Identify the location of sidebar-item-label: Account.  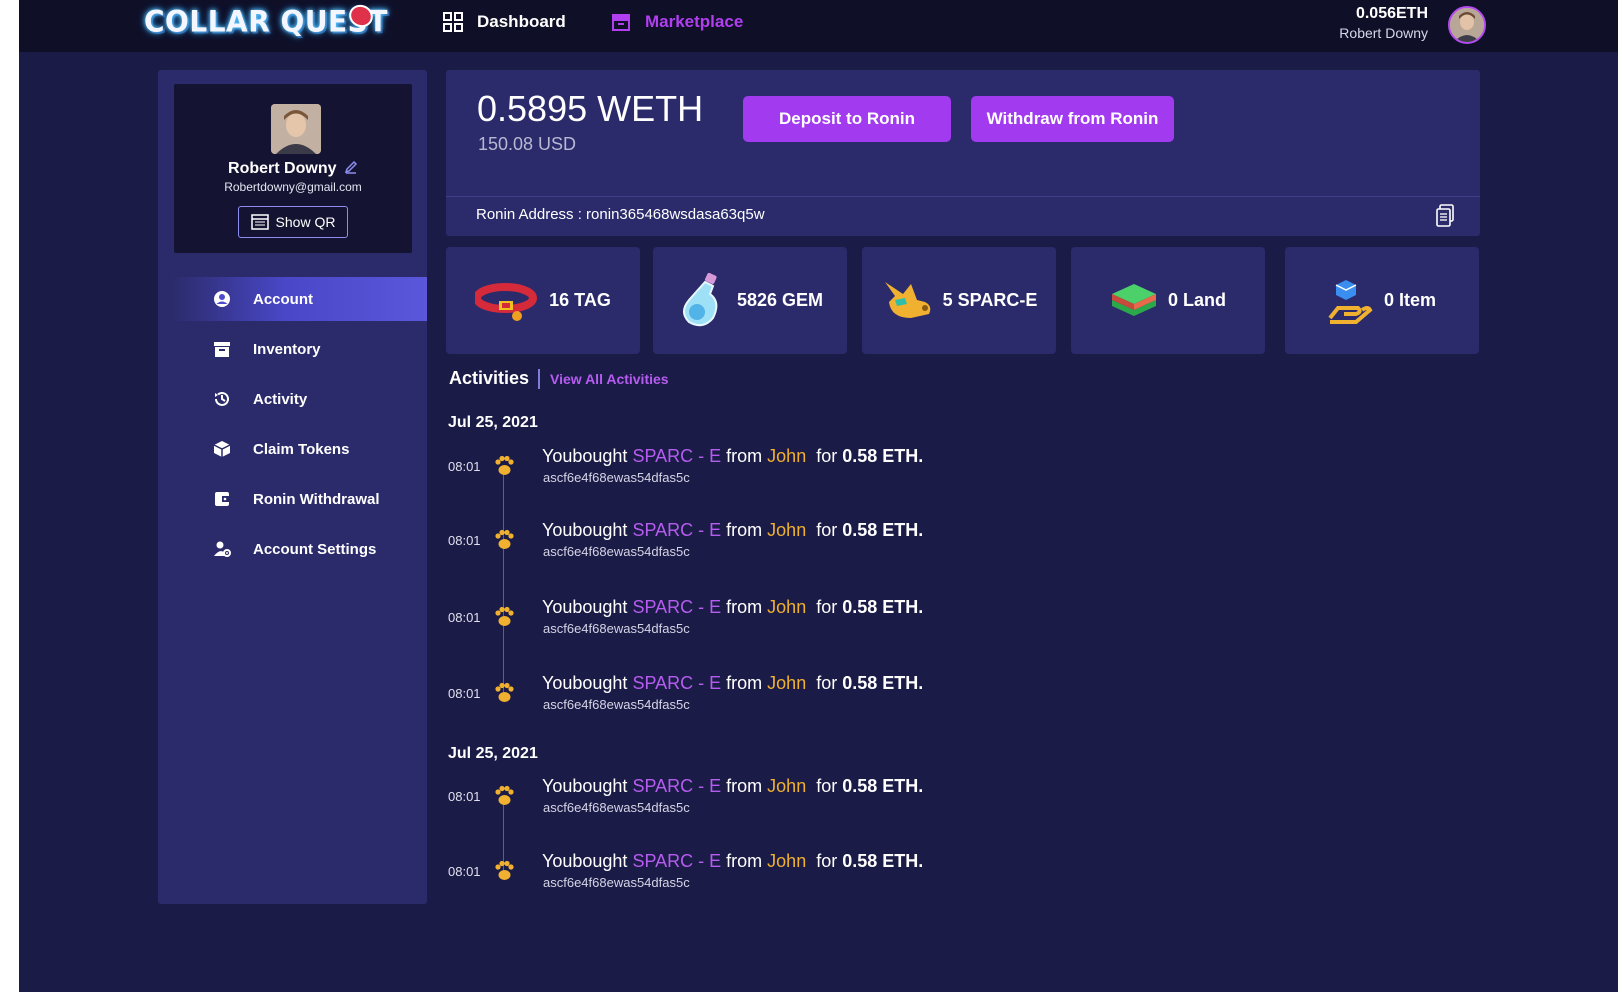
(283, 299).